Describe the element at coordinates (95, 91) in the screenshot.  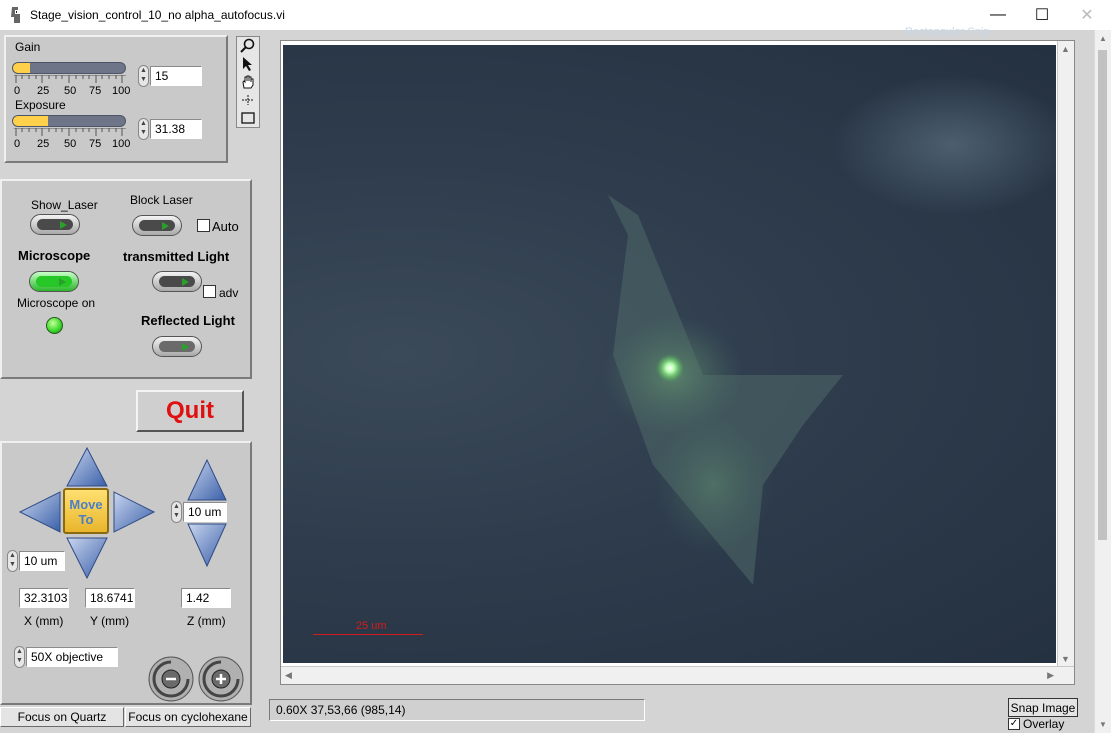
I see `gain-tick-75: 75` at that location.